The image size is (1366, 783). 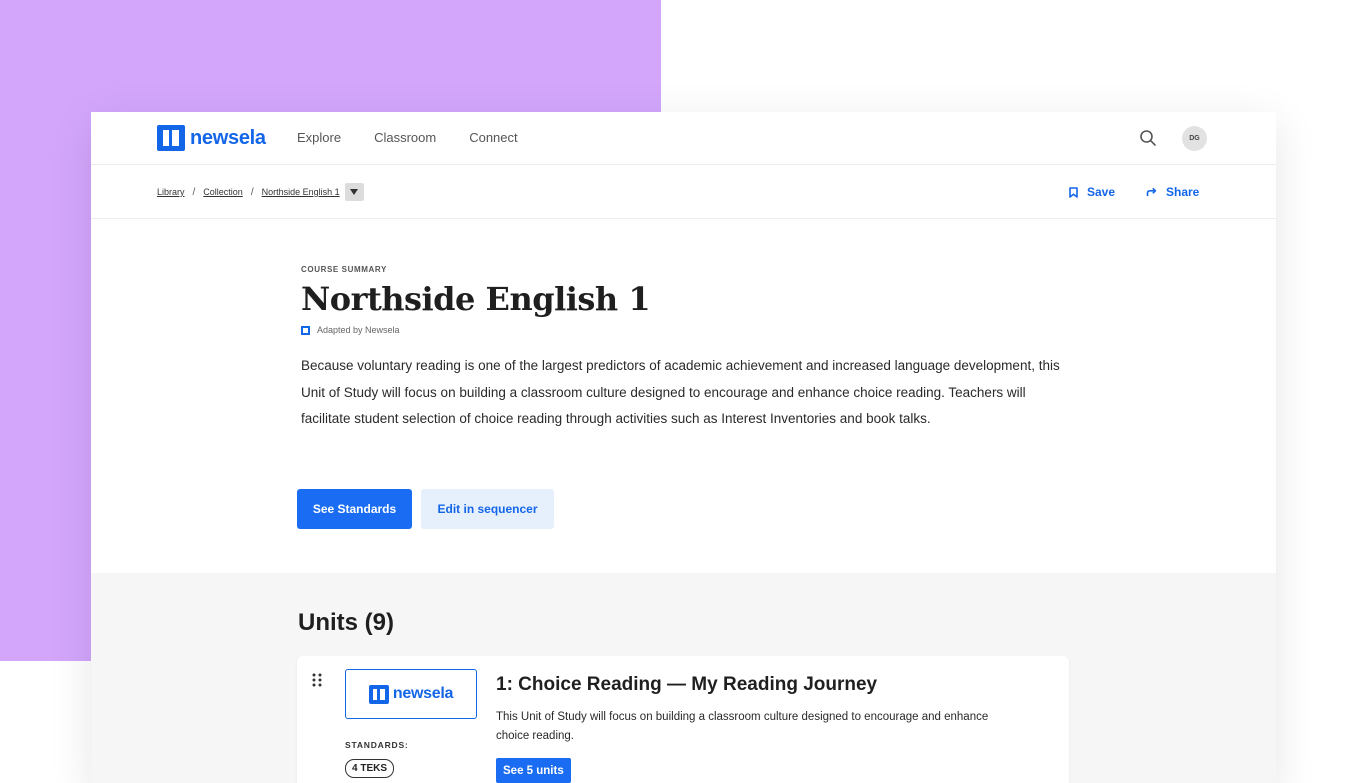 I want to click on units-heading: Units (9), so click(x=346, y=622).